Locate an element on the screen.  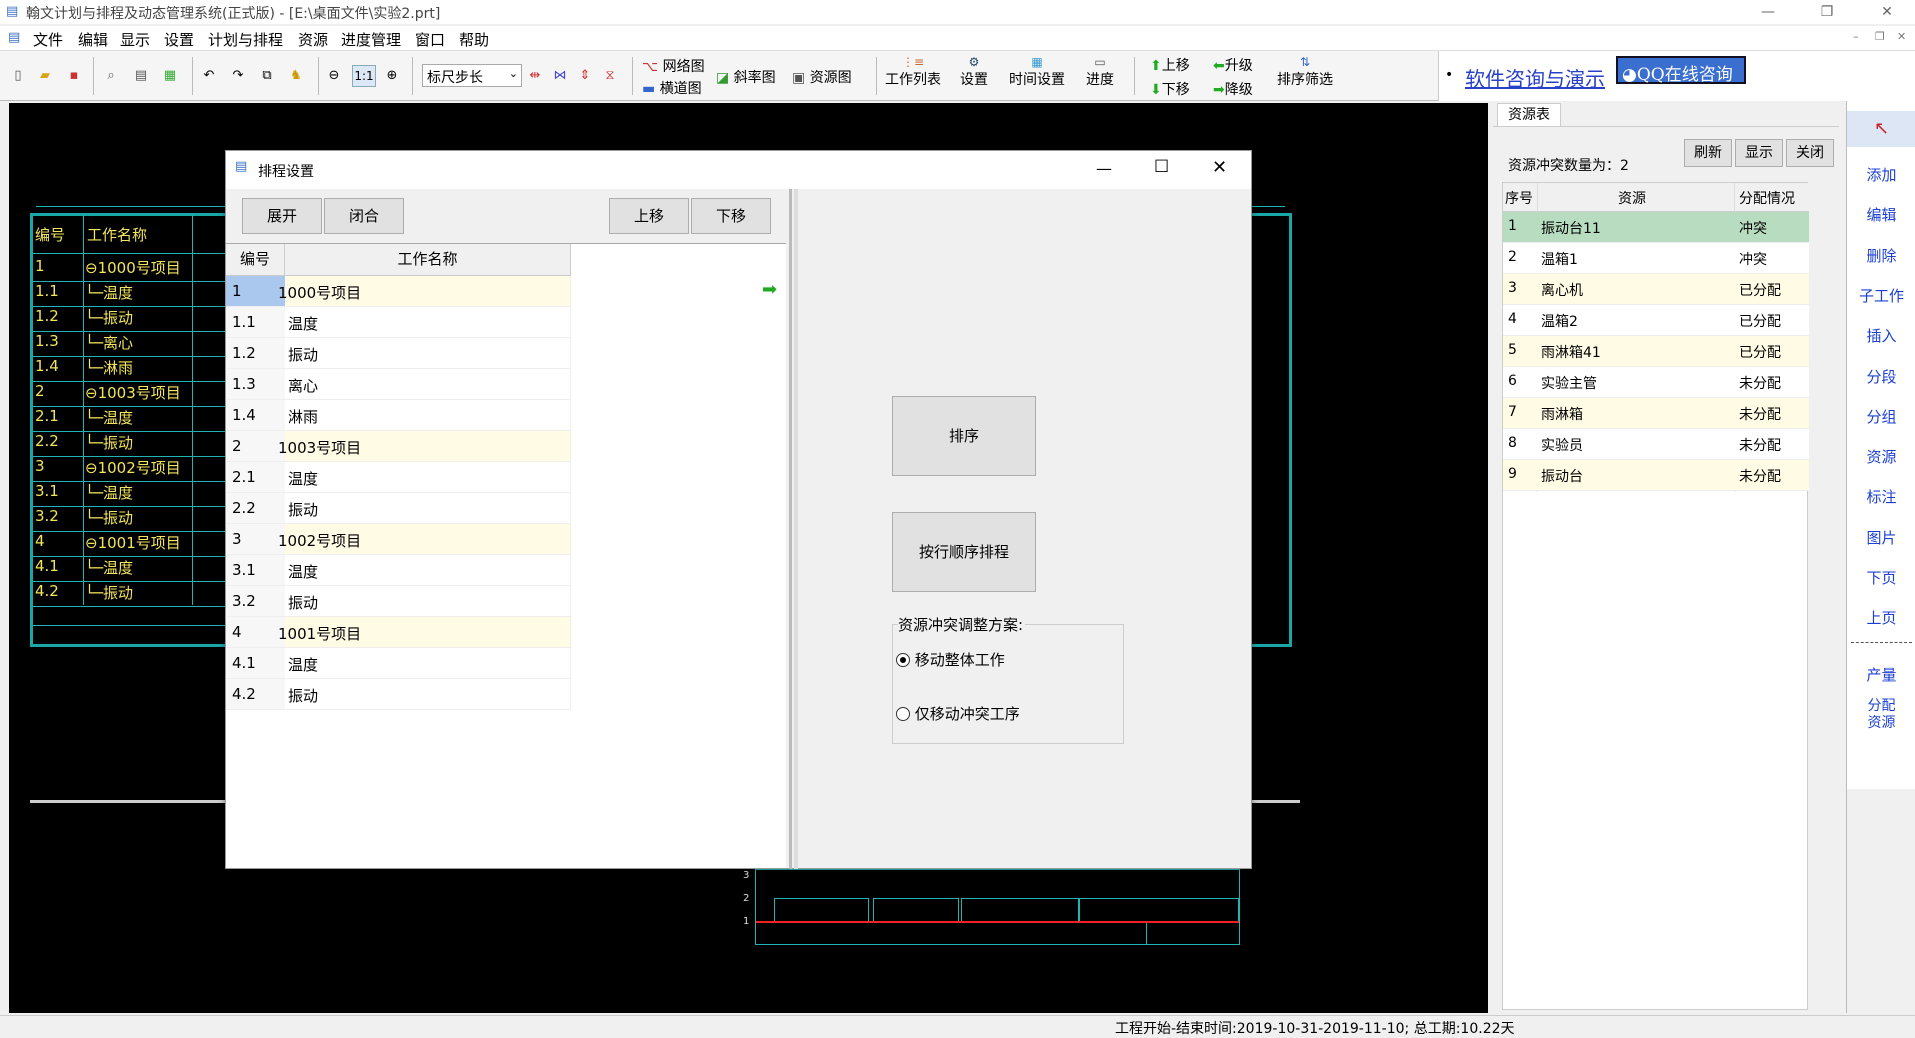
menu-resource: 资源 is located at coordinates (313, 39).